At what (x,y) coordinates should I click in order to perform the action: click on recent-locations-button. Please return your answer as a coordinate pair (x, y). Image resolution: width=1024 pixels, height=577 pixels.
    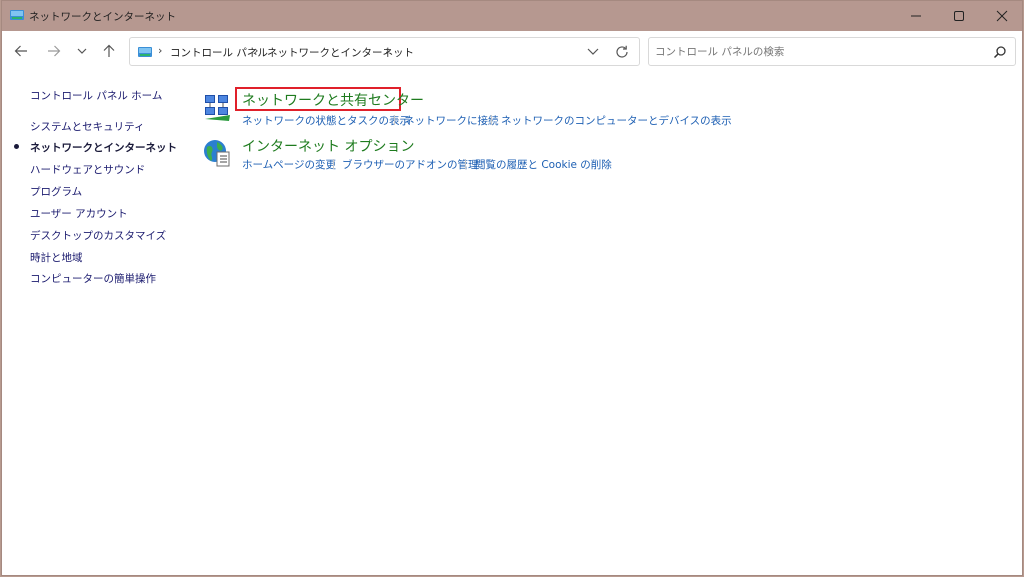
    Looking at the image, I should click on (82, 51).